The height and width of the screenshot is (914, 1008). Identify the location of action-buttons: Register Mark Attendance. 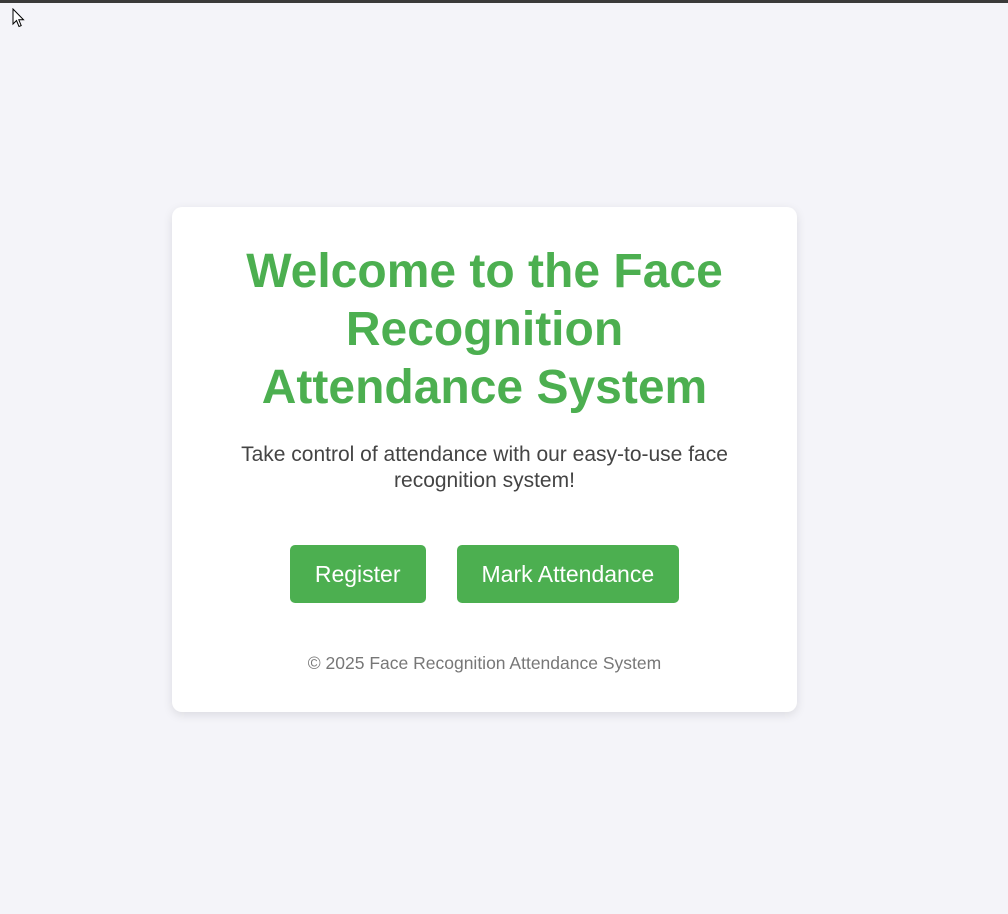
(484, 574).